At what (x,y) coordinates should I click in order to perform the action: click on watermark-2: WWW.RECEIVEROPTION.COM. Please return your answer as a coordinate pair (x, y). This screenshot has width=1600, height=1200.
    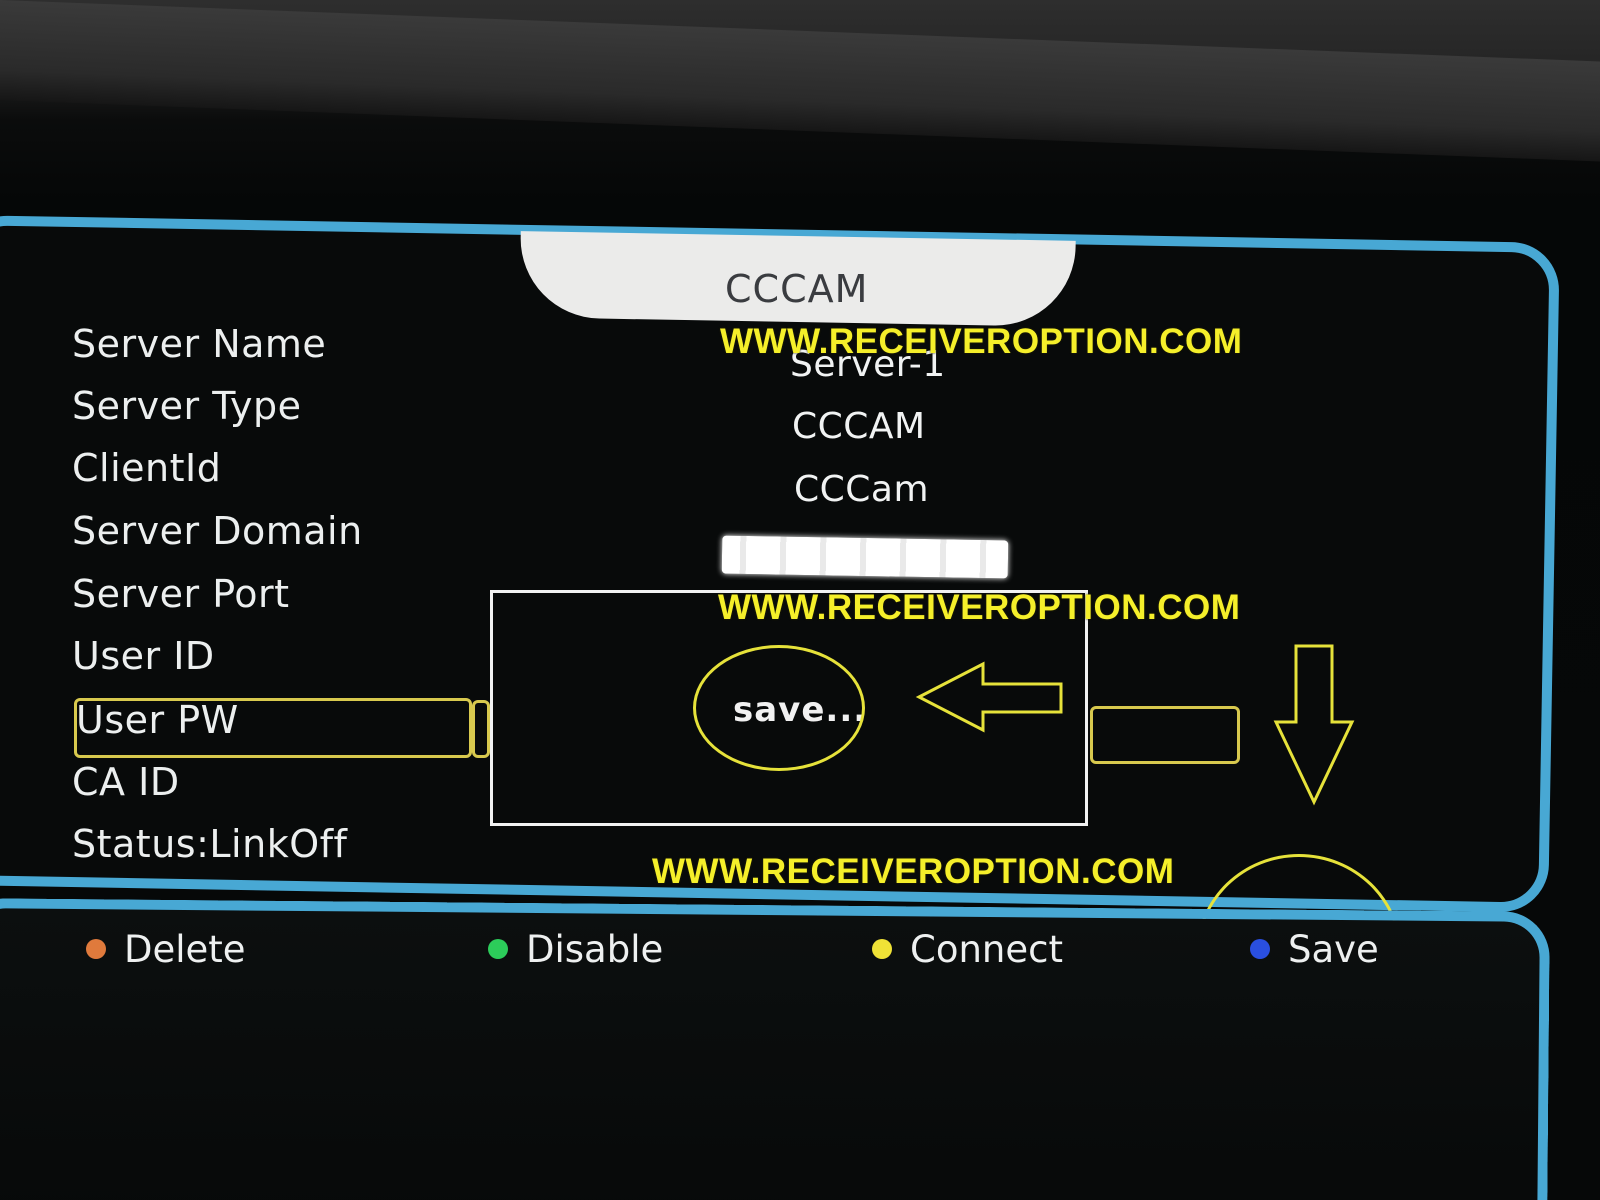
    Looking at the image, I should click on (979, 607).